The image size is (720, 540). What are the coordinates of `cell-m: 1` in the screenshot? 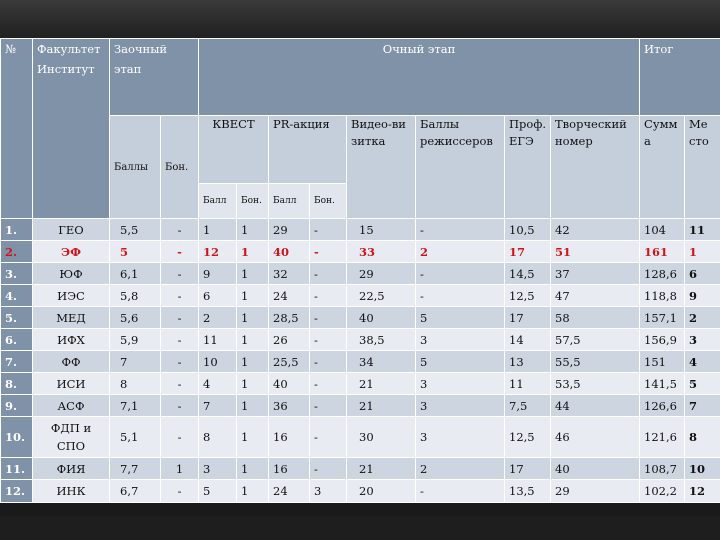 It's located at (702, 251).